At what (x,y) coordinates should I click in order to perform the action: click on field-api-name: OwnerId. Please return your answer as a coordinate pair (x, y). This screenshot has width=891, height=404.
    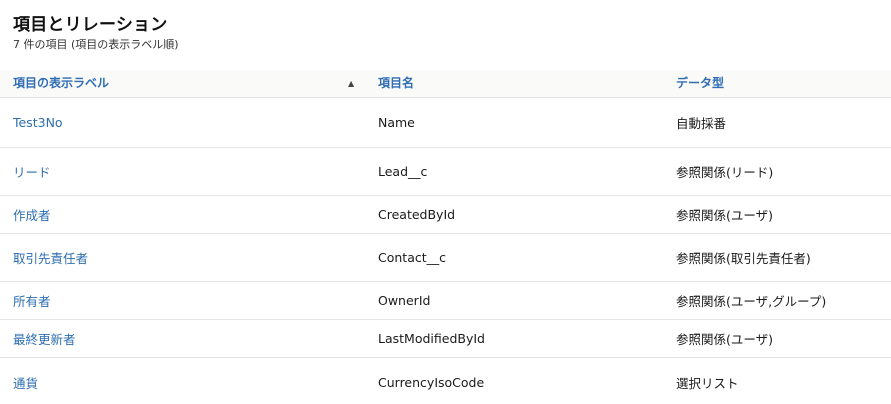
    Looking at the image, I should click on (404, 300).